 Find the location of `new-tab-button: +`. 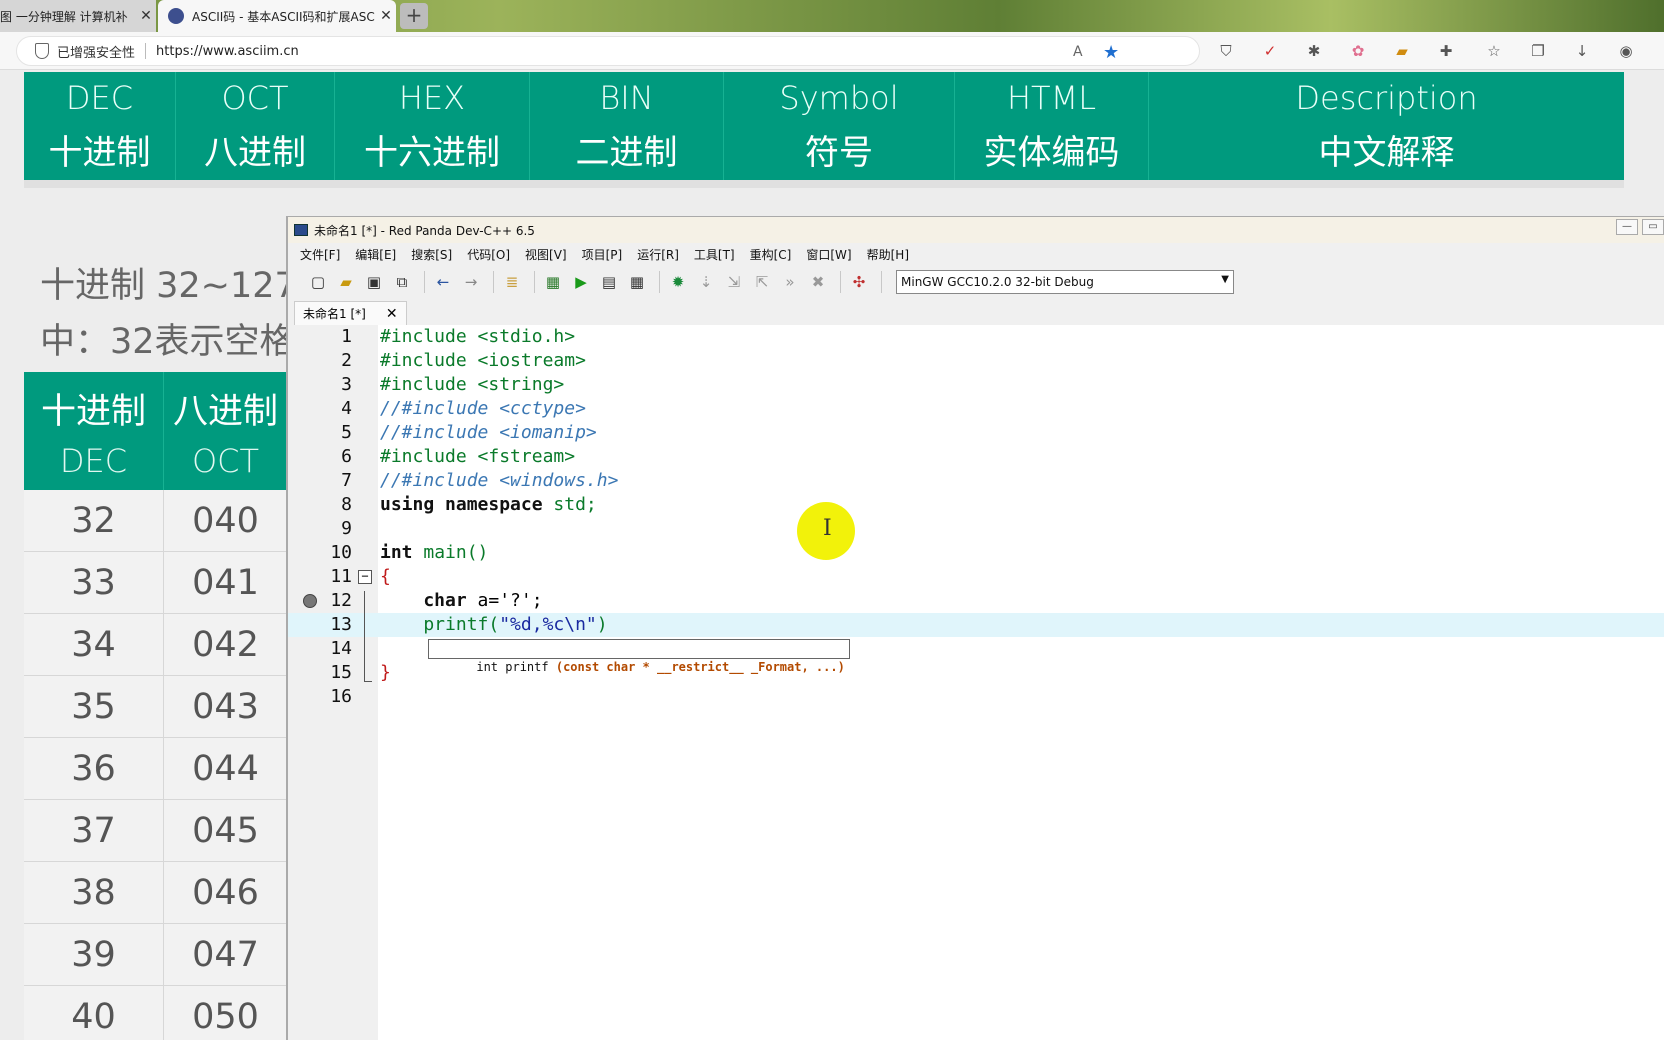

new-tab-button: + is located at coordinates (414, 16).